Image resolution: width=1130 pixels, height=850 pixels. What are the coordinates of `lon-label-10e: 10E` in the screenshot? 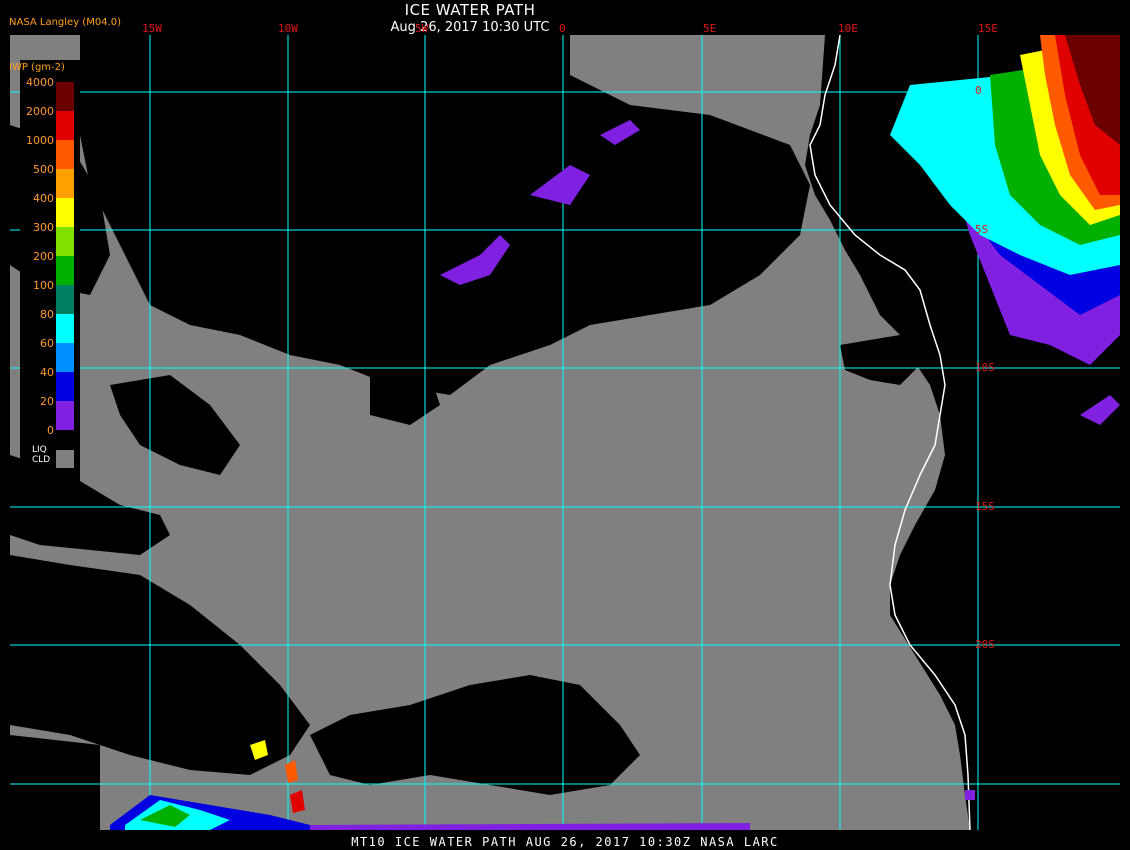 It's located at (848, 28).